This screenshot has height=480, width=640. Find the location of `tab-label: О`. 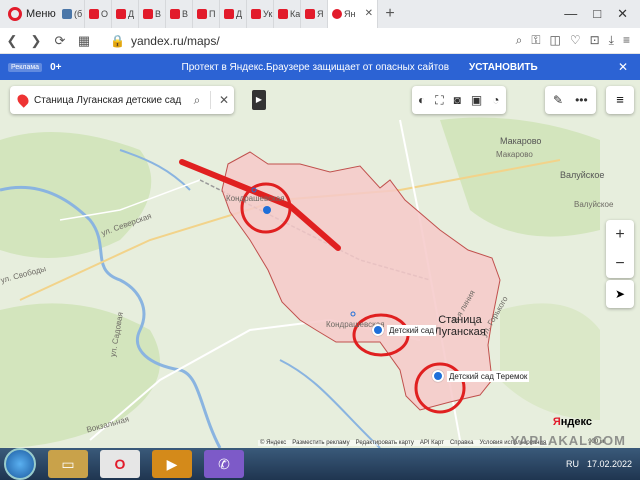

tab-label: О is located at coordinates (105, 14).